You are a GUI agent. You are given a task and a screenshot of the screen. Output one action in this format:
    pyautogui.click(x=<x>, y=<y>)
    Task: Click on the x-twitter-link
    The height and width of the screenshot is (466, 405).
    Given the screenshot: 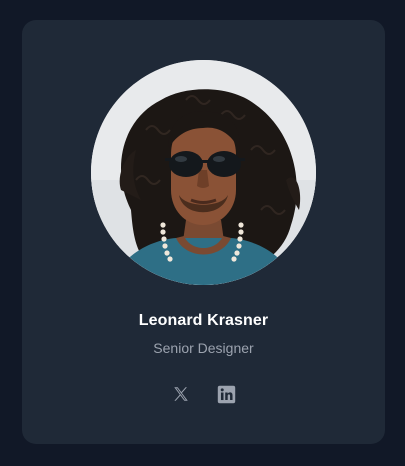 What is the action you would take?
    pyautogui.click(x=181, y=394)
    